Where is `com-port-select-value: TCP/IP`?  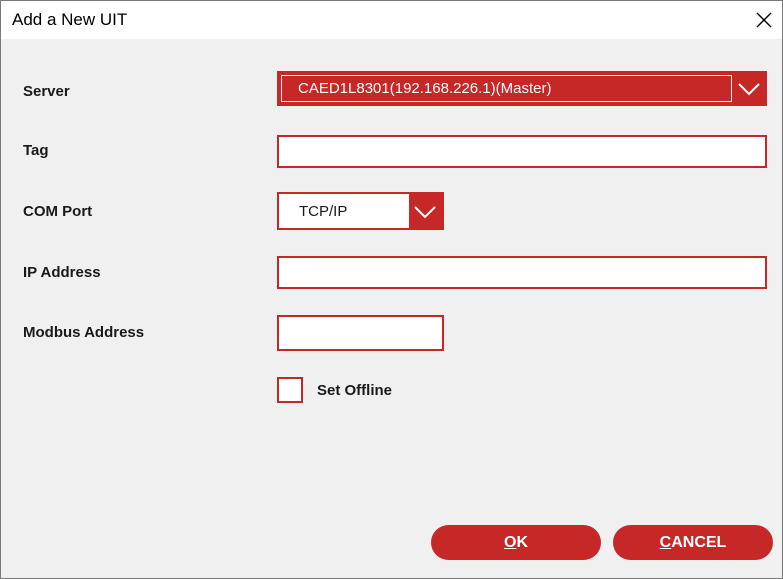 com-port-select-value: TCP/IP is located at coordinates (323, 211).